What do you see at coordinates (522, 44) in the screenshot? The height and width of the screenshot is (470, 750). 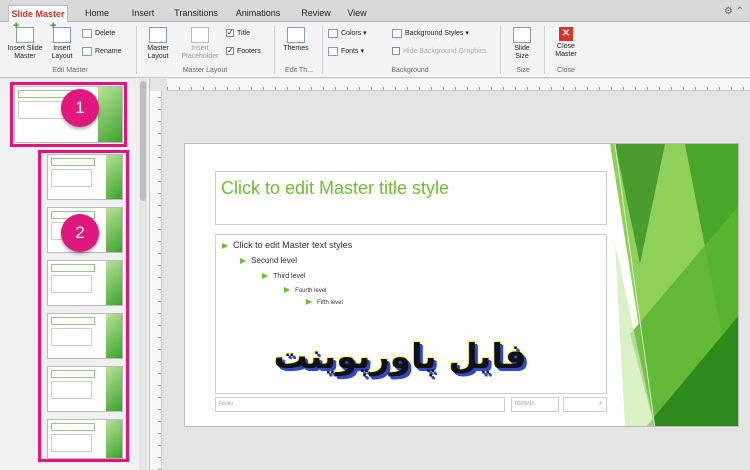 I see `slide-size-button: Slide Size` at bounding box center [522, 44].